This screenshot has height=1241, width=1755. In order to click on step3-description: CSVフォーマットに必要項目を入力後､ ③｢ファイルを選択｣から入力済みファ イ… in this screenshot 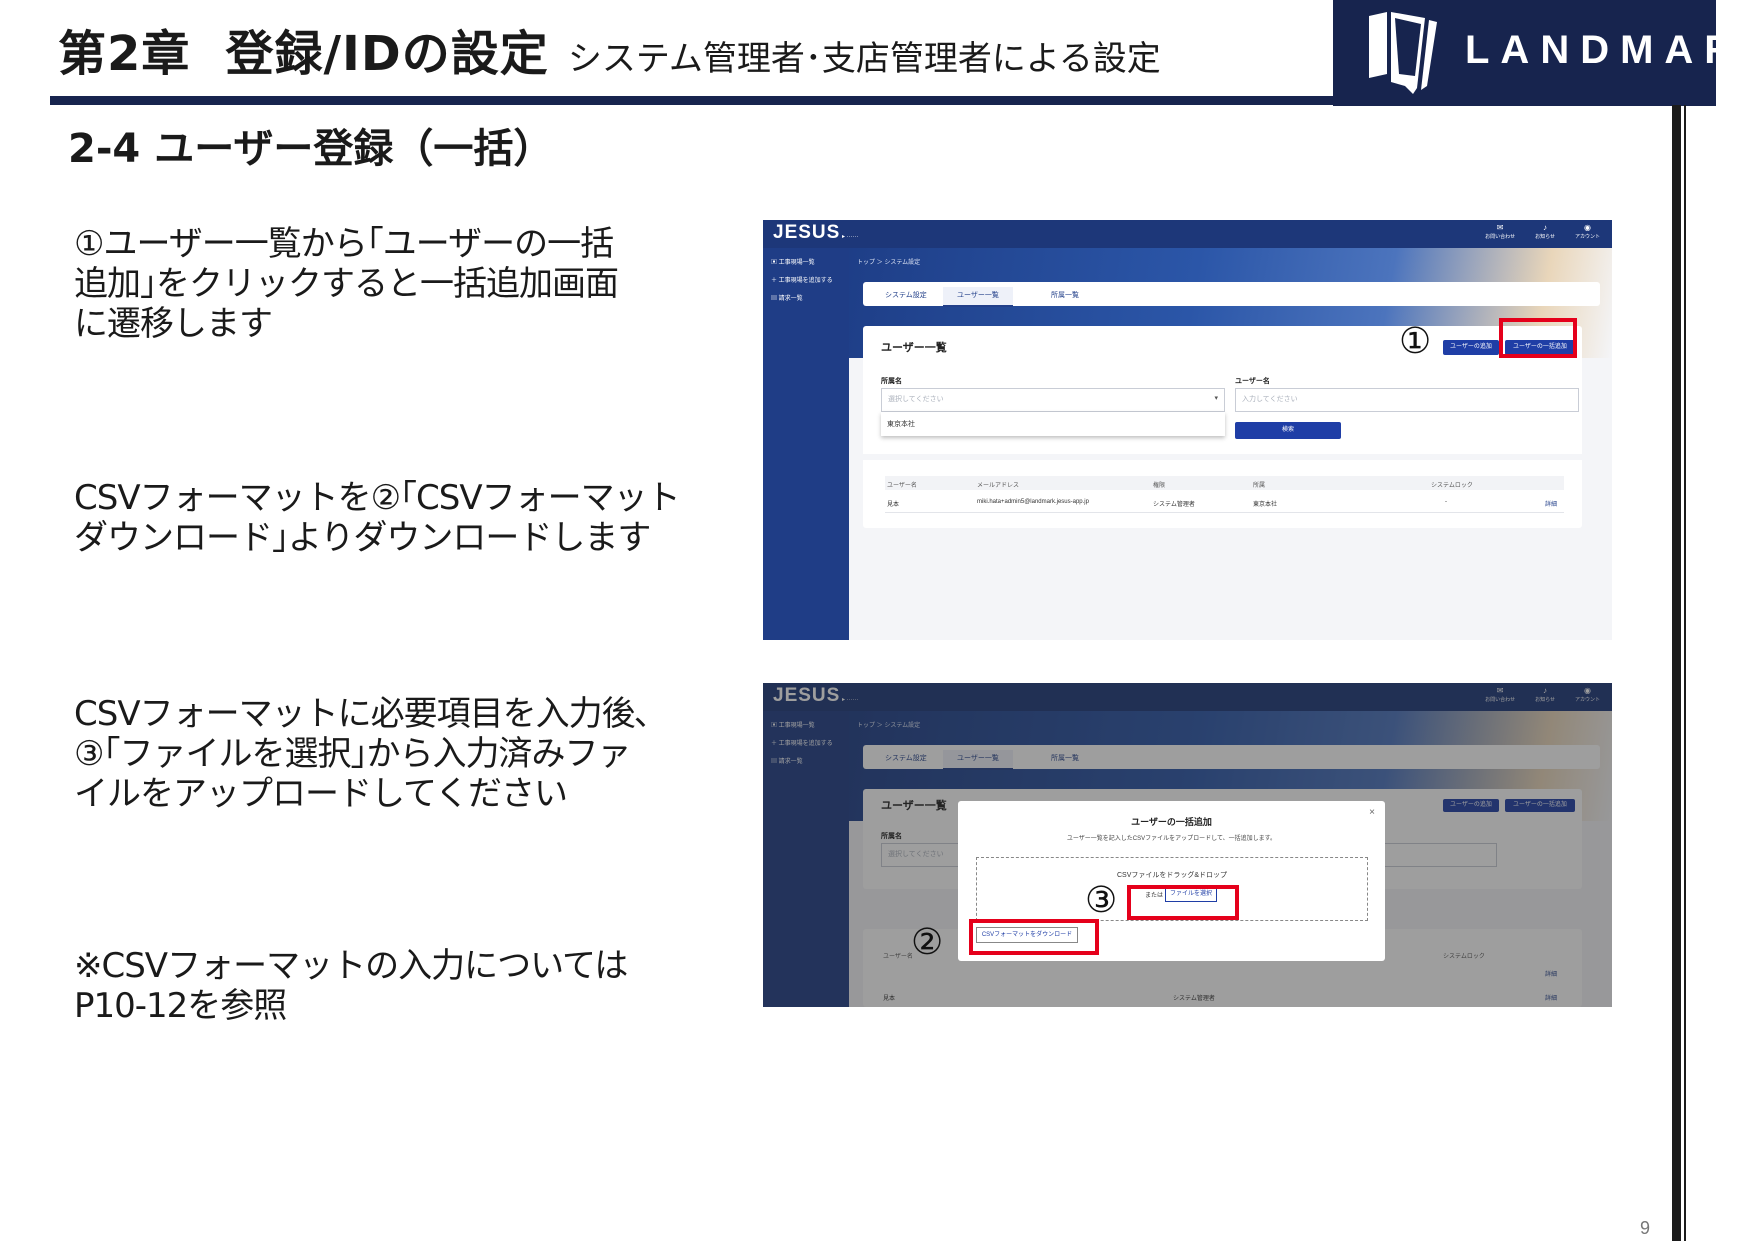, I will do `click(363, 754)`.